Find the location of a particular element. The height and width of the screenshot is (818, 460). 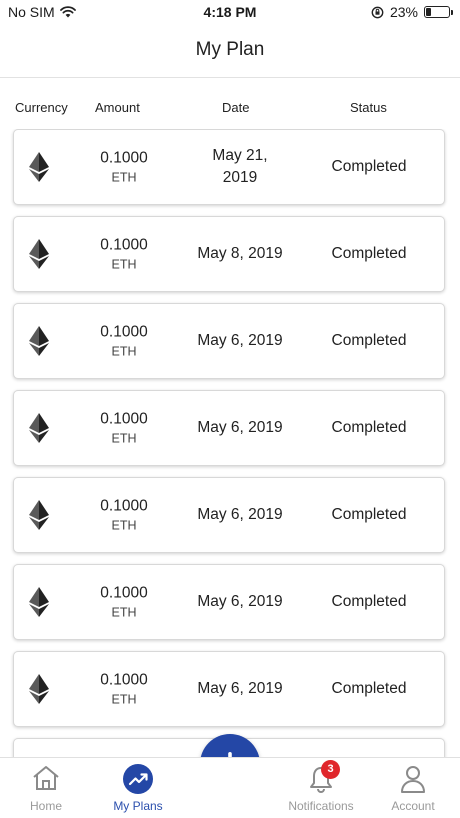

tab-my-plans-label: My Plans is located at coordinates (138, 806).